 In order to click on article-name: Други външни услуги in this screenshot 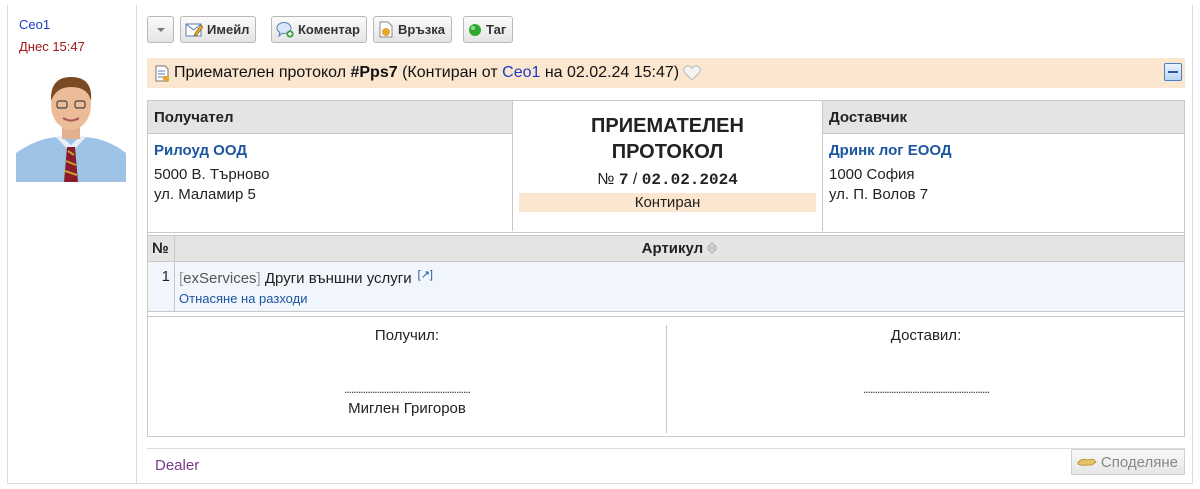, I will do `click(338, 278)`.